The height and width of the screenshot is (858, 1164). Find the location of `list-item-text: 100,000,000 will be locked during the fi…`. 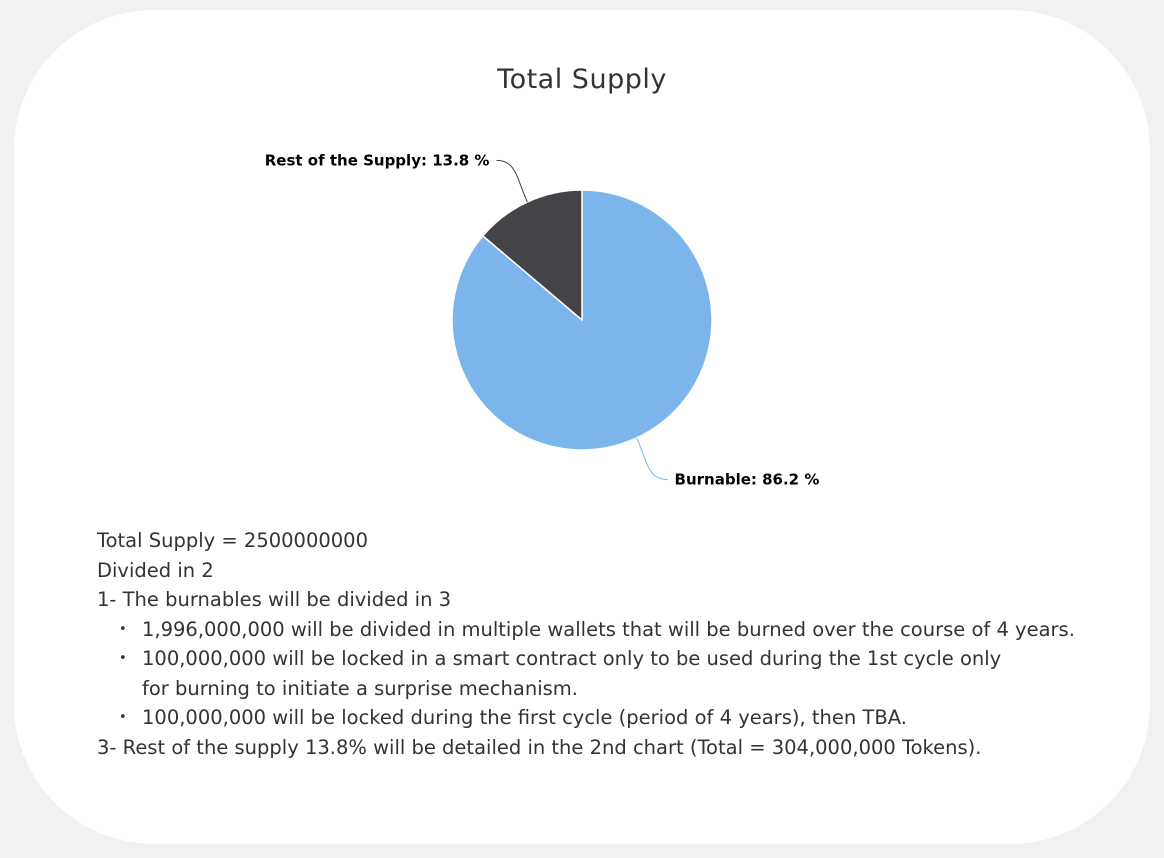

list-item-text: 100,000,000 will be locked during the fi… is located at coordinates (524, 717).